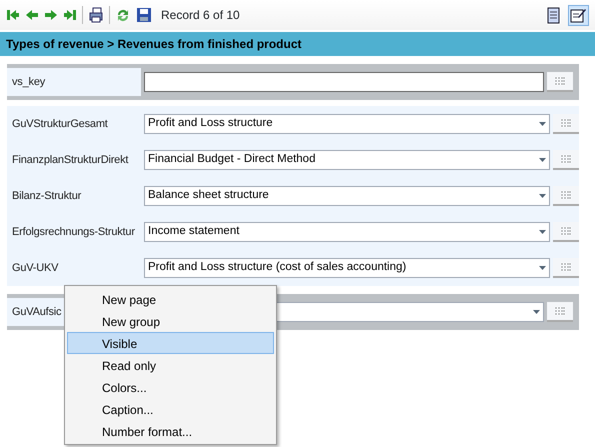 Image resolution: width=595 pixels, height=447 pixels. I want to click on print-icon, so click(96, 15).